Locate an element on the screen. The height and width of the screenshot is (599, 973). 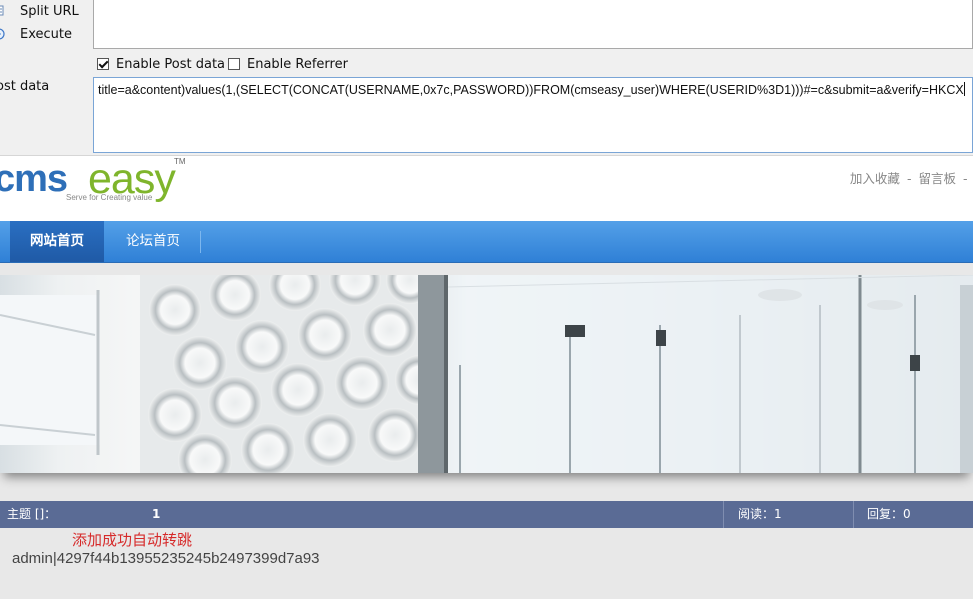
enable-post-label: Enable Post data is located at coordinates (171, 64).